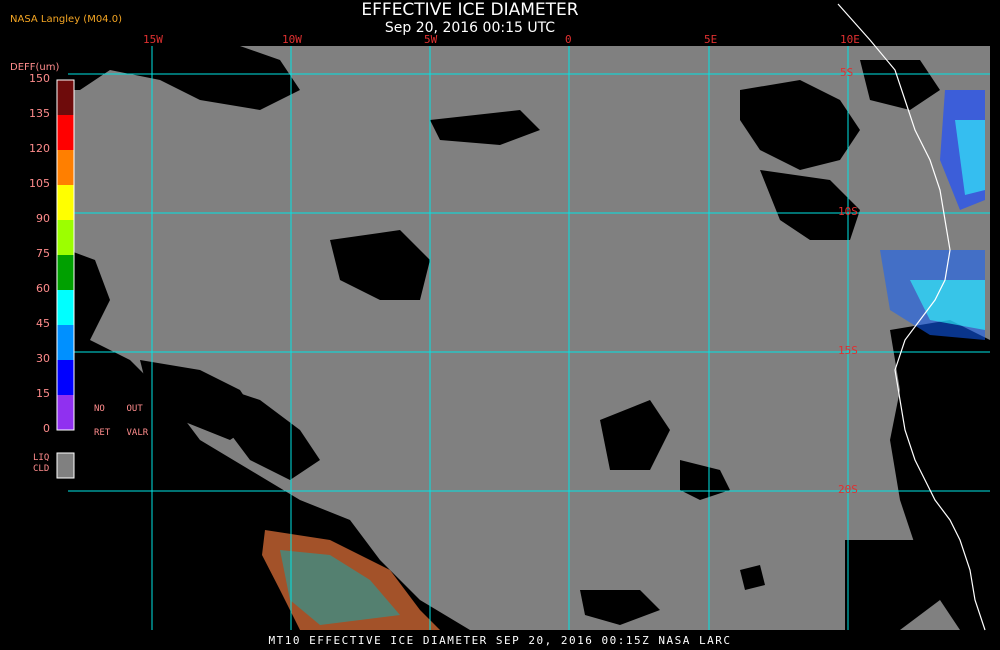 The width and height of the screenshot is (1000, 650). What do you see at coordinates (39, 78) in the screenshot?
I see `legend-tick-label: 150` at bounding box center [39, 78].